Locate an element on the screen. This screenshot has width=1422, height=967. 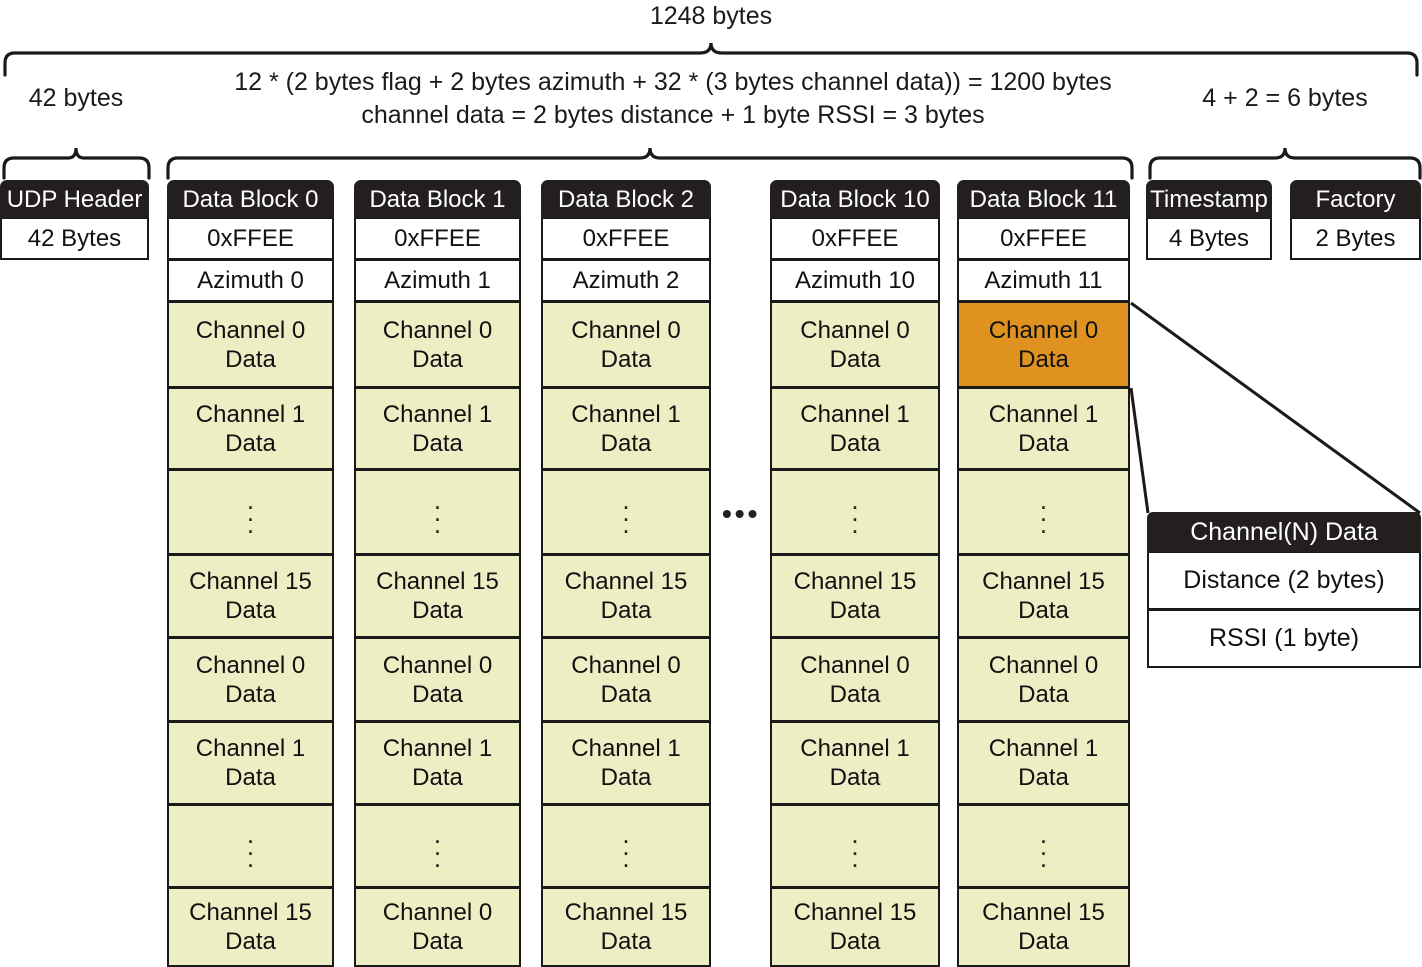
data-block-1-header: Data Block 1 is located at coordinates (437, 199).